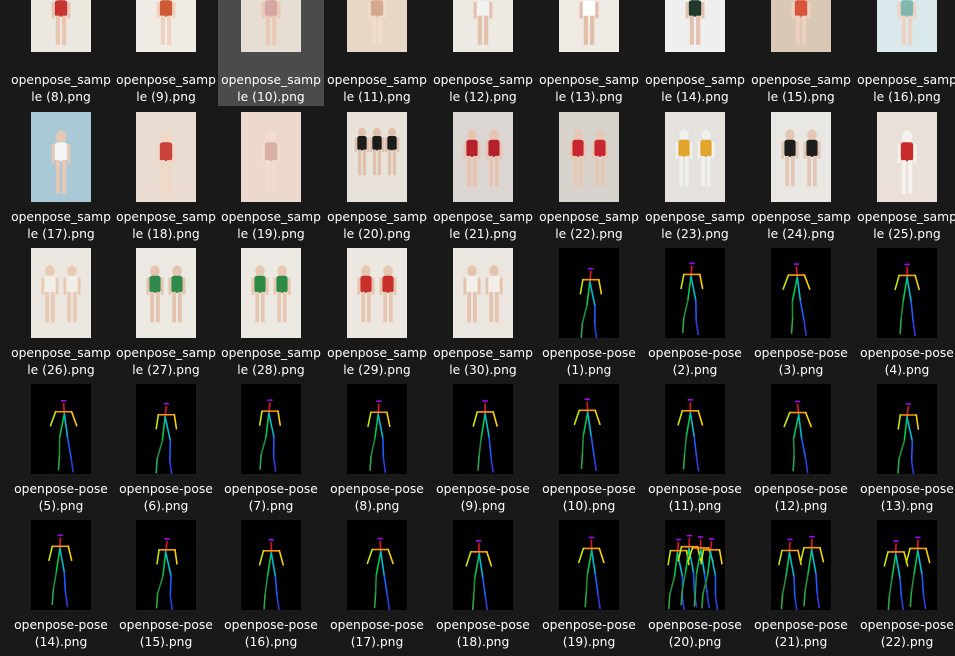 The height and width of the screenshot is (656, 955). Describe the element at coordinates (271, 53) in the screenshot. I see `file-item: openpose_sample (10).png` at that location.